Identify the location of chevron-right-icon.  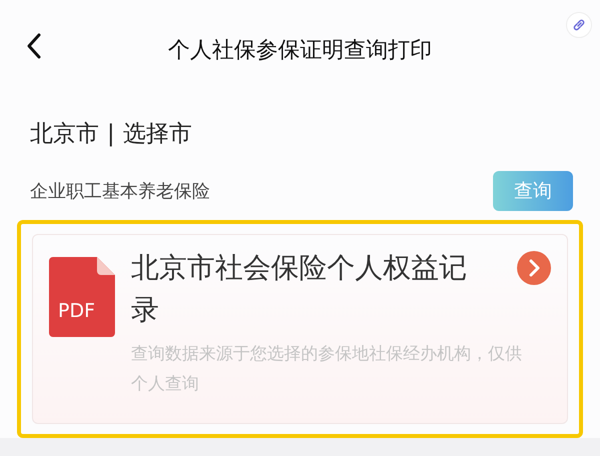
(534, 268).